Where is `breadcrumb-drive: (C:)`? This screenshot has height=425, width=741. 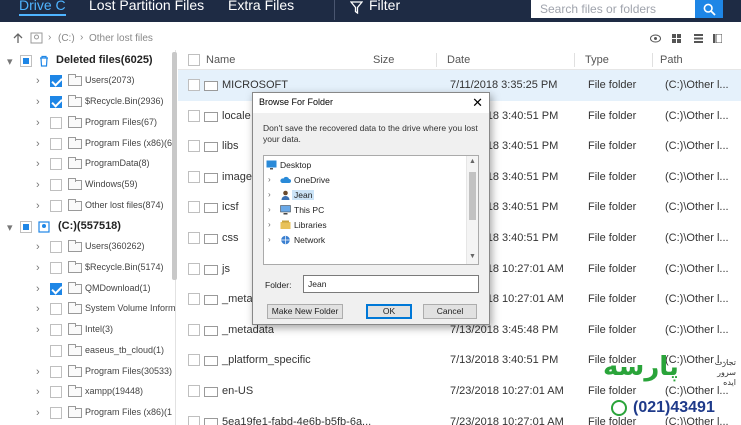
breadcrumb-drive: (C:) is located at coordinates (66, 38).